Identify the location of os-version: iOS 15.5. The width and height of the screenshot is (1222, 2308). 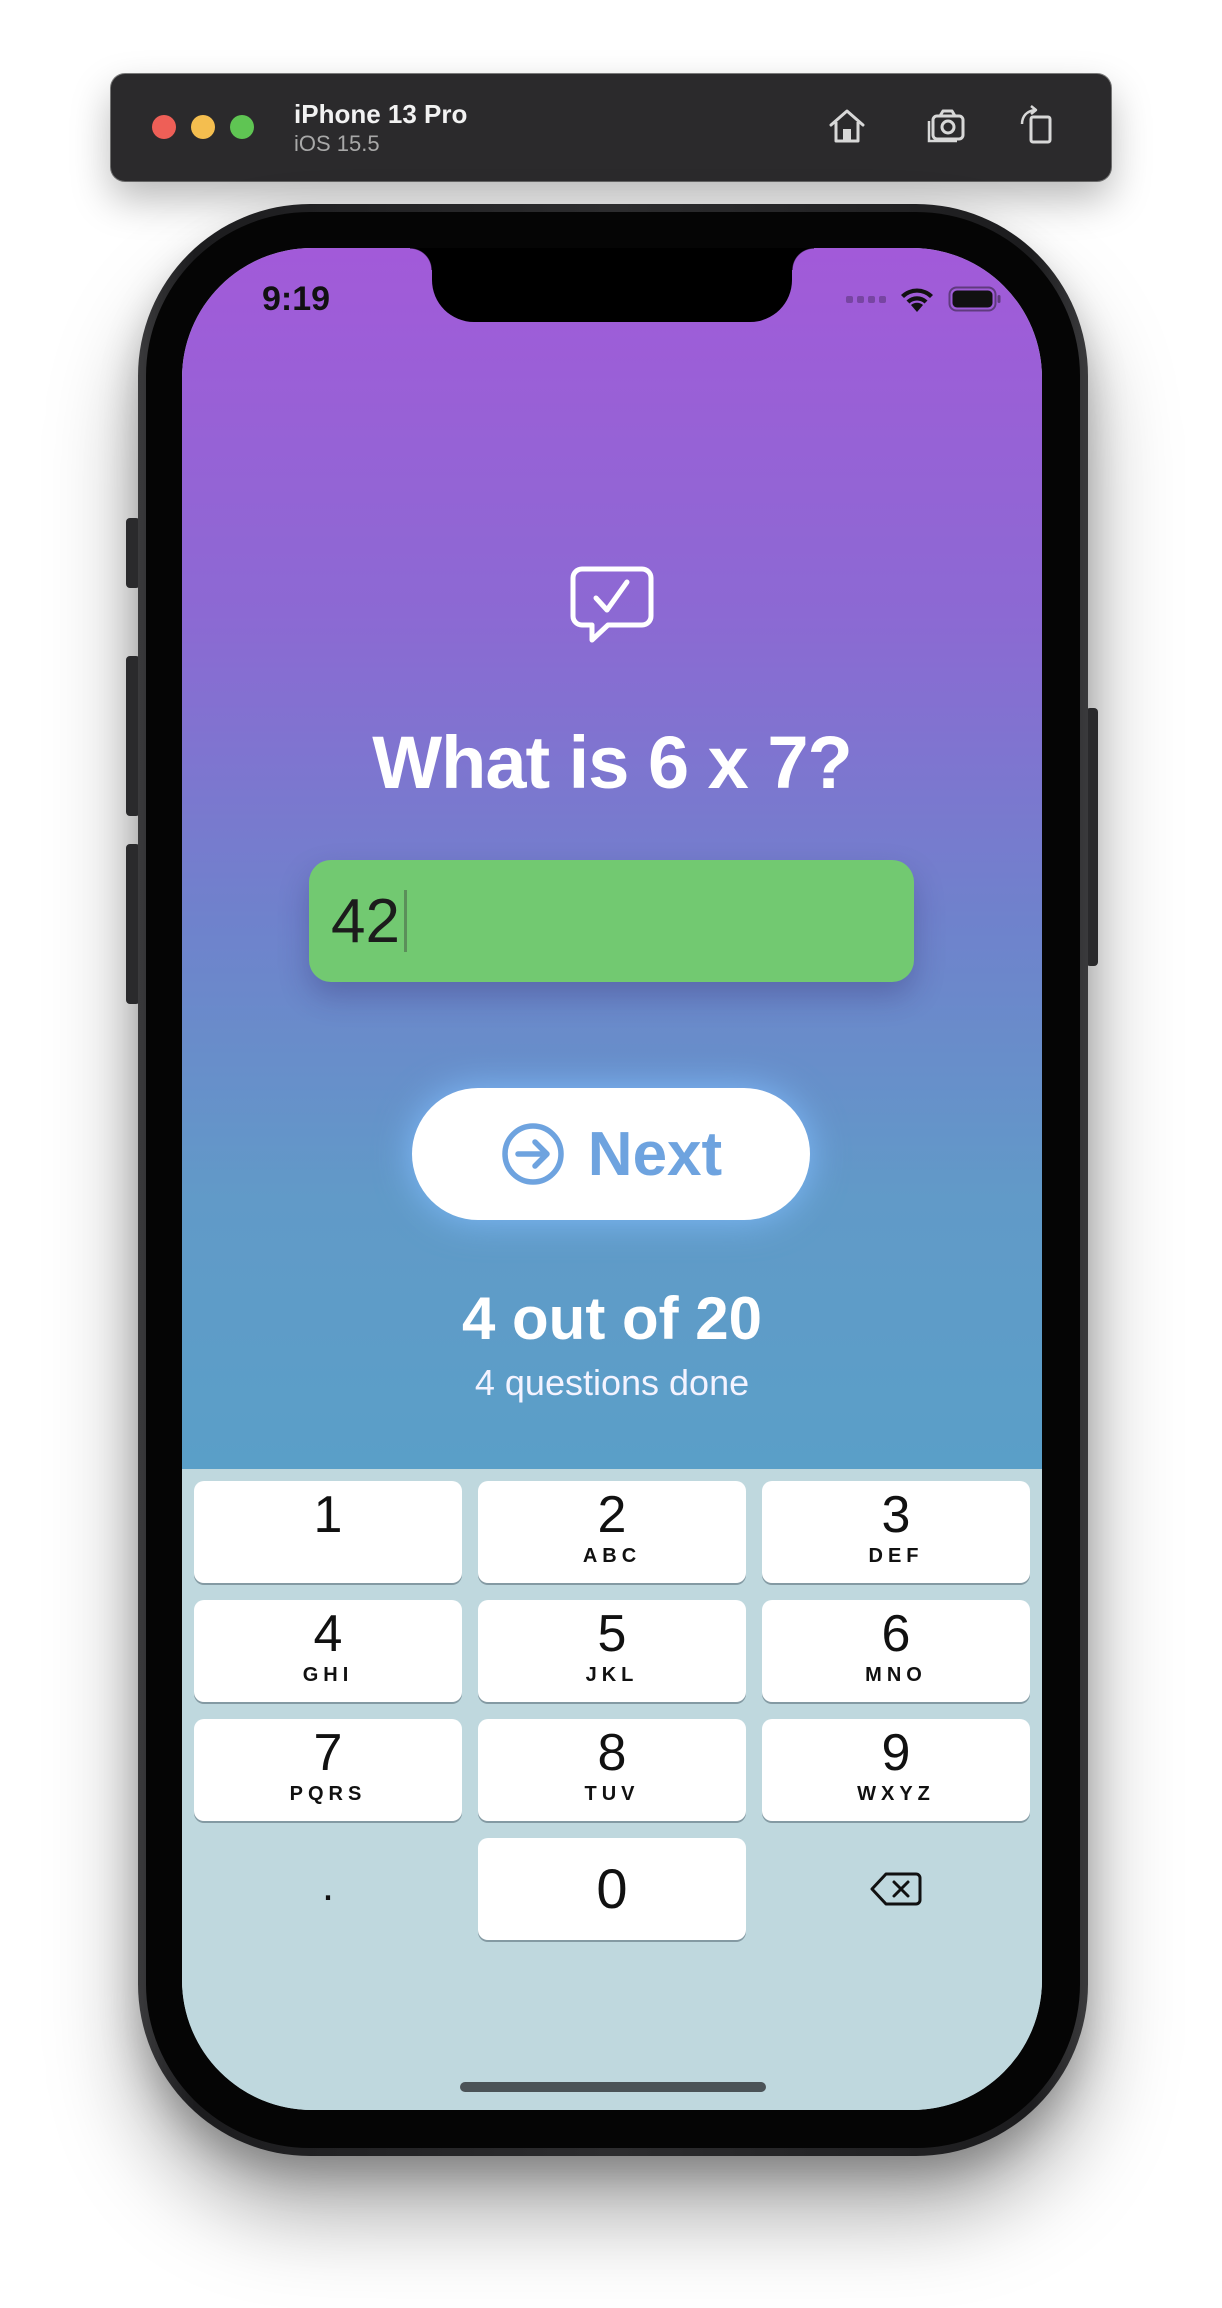
(337, 143).